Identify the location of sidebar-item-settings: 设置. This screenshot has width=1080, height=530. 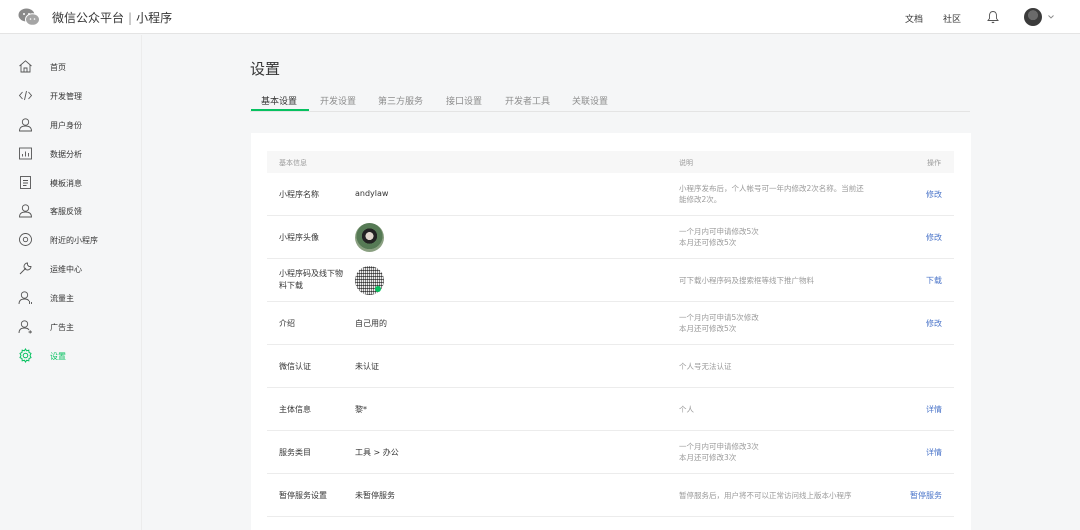
(80, 356).